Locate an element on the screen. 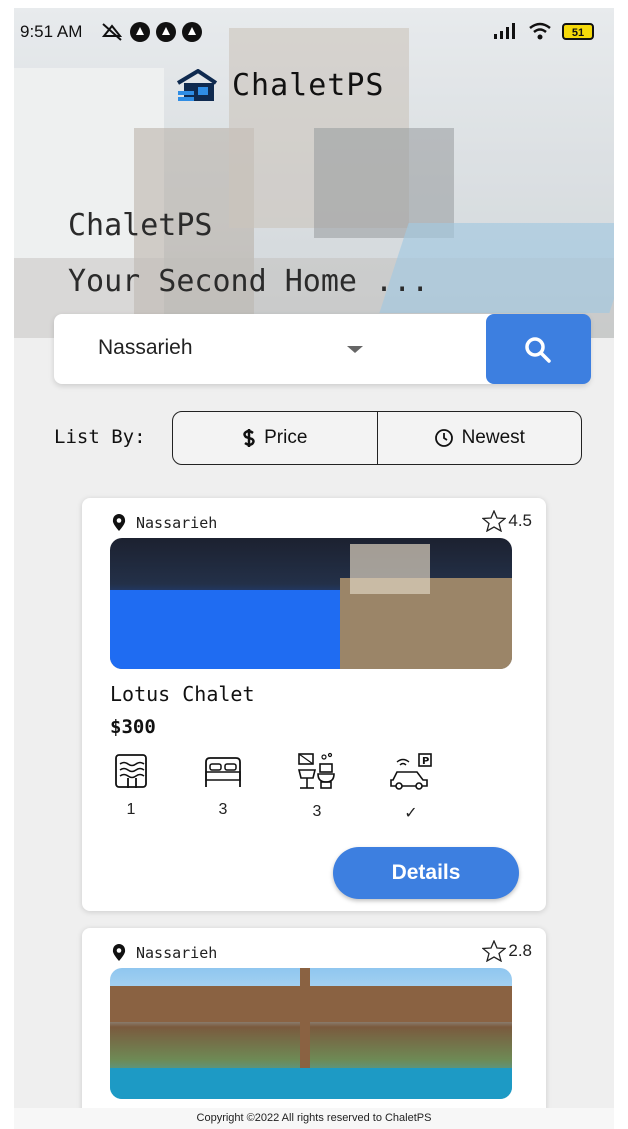 The image size is (628, 1129). chevron-down-icon is located at coordinates (355, 349).